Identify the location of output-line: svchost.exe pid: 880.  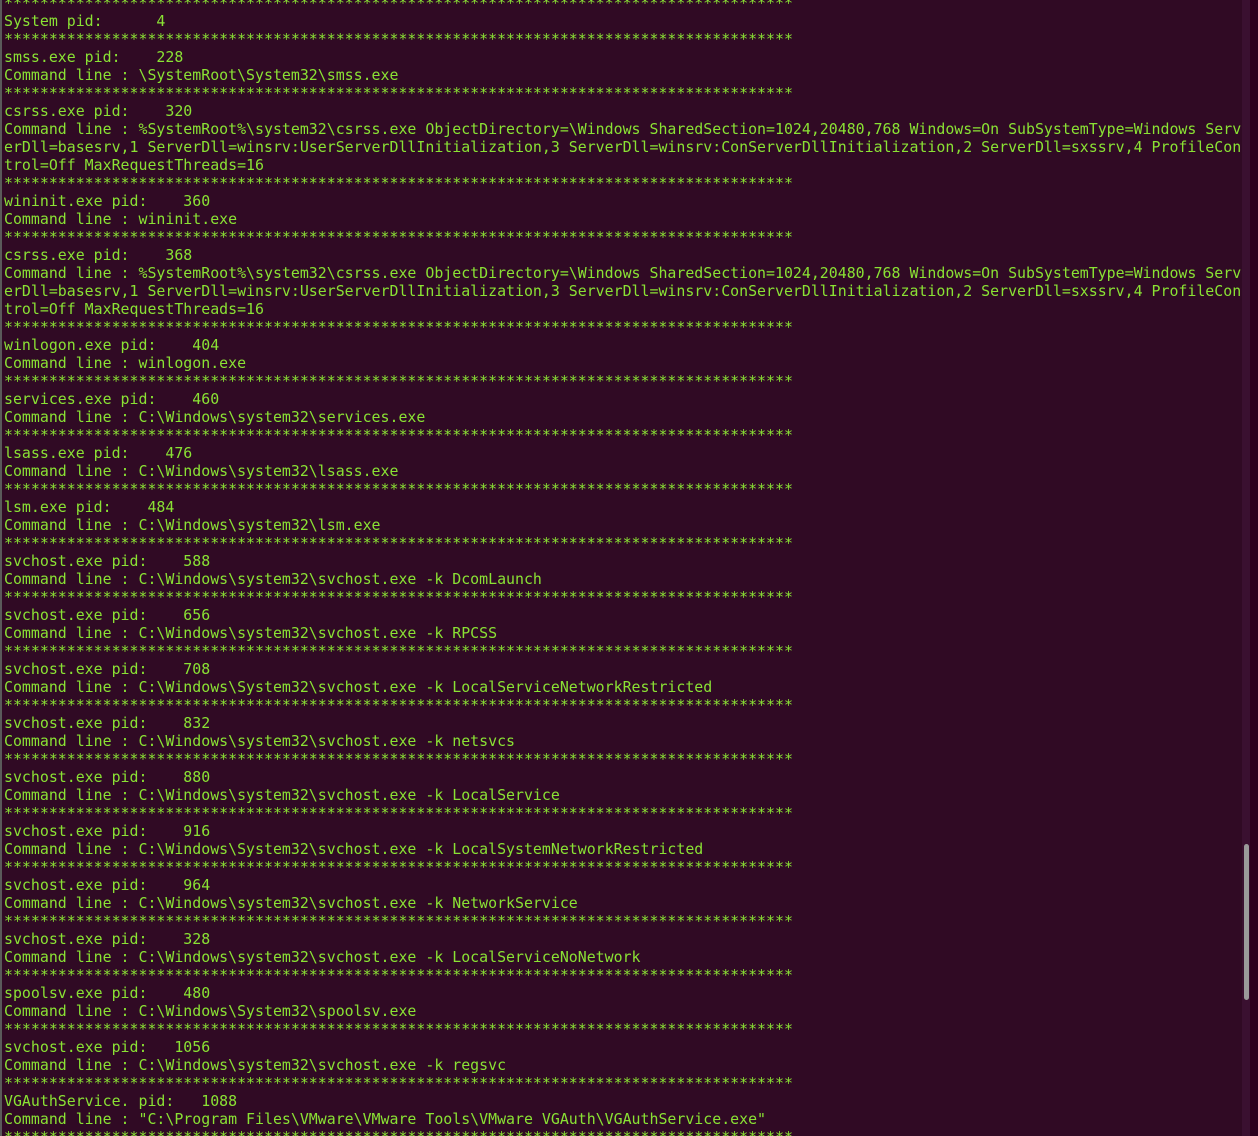
(107, 777).